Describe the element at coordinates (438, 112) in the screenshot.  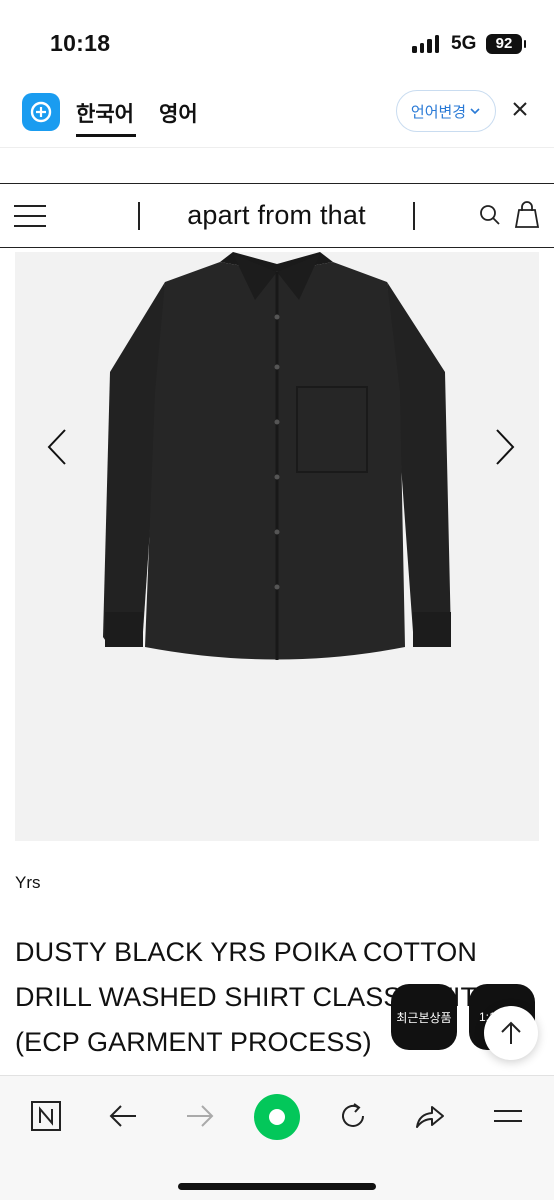
I see `change-language-label: 언어변경` at that location.